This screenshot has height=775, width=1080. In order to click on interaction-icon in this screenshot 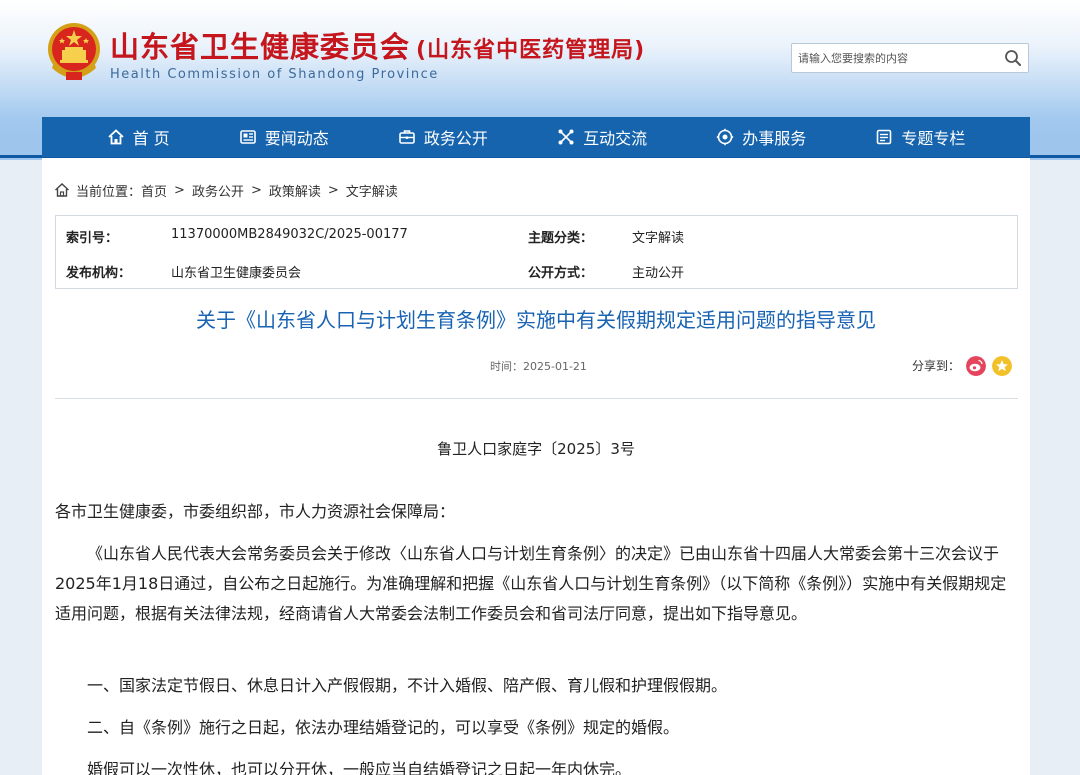, I will do `click(566, 137)`.